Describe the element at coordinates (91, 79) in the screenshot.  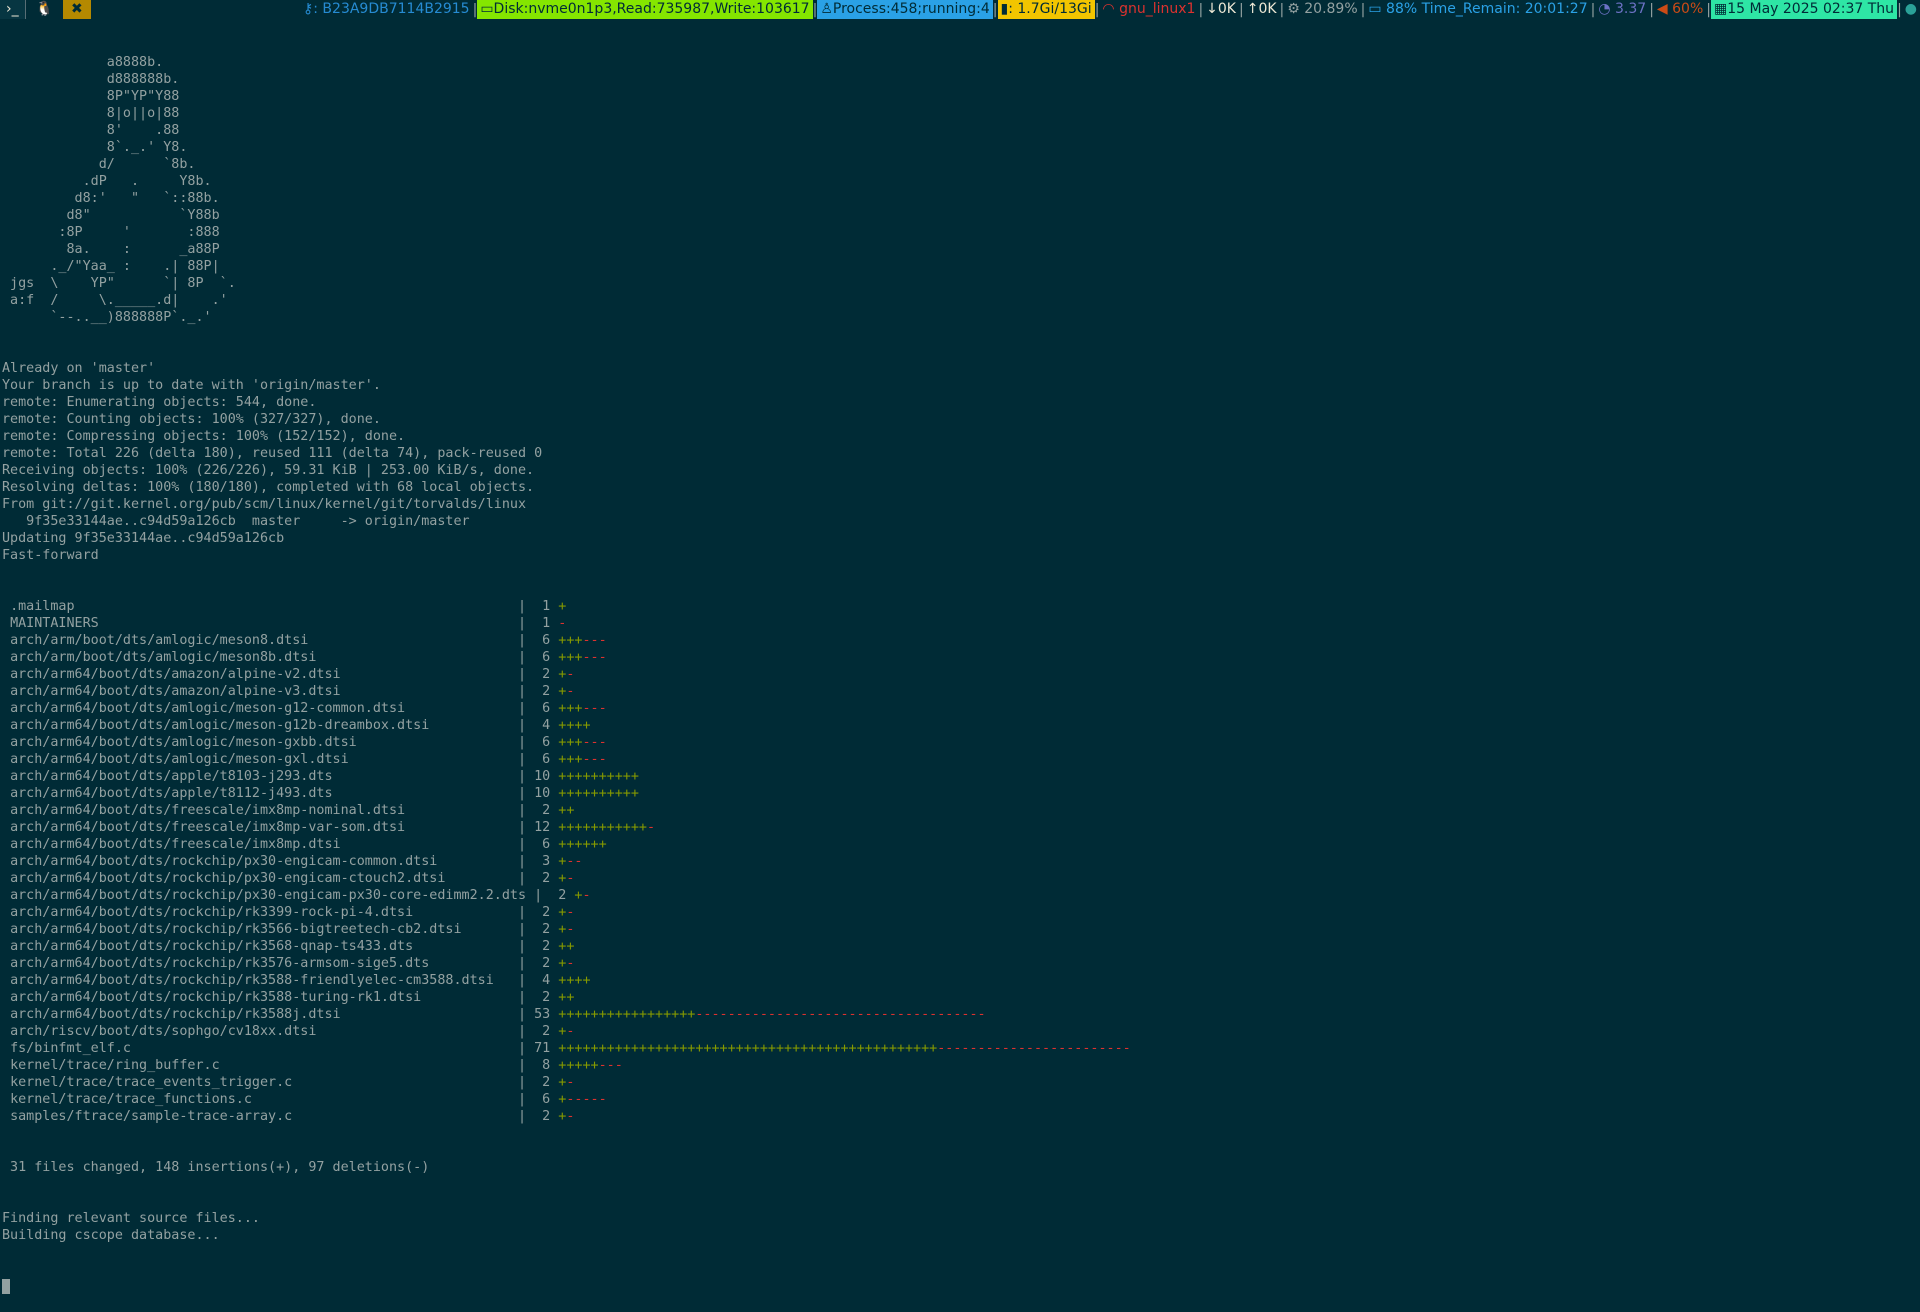
I see `ascii-art-line: d888888b.` at that location.